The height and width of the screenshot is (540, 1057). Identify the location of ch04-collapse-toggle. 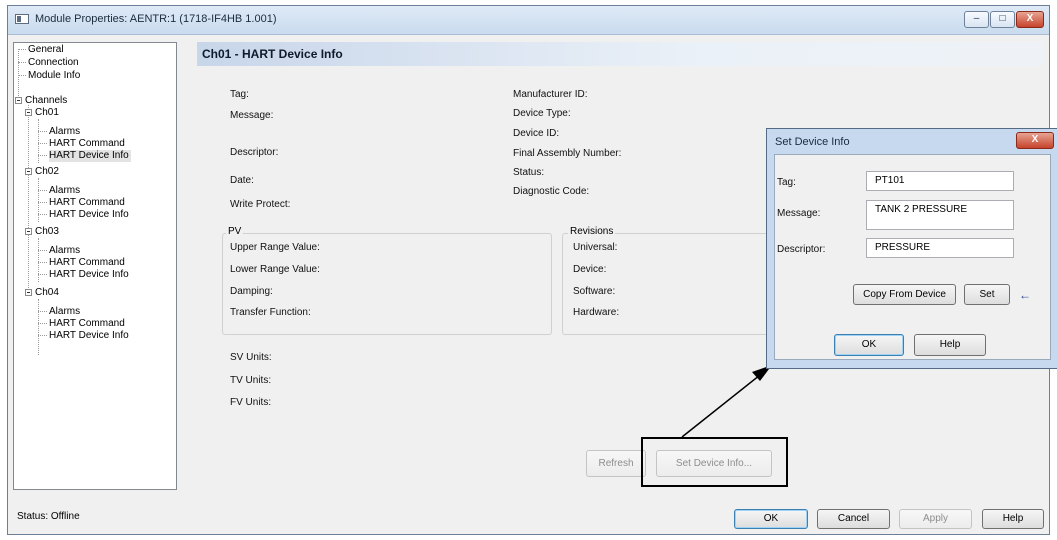
(28, 292).